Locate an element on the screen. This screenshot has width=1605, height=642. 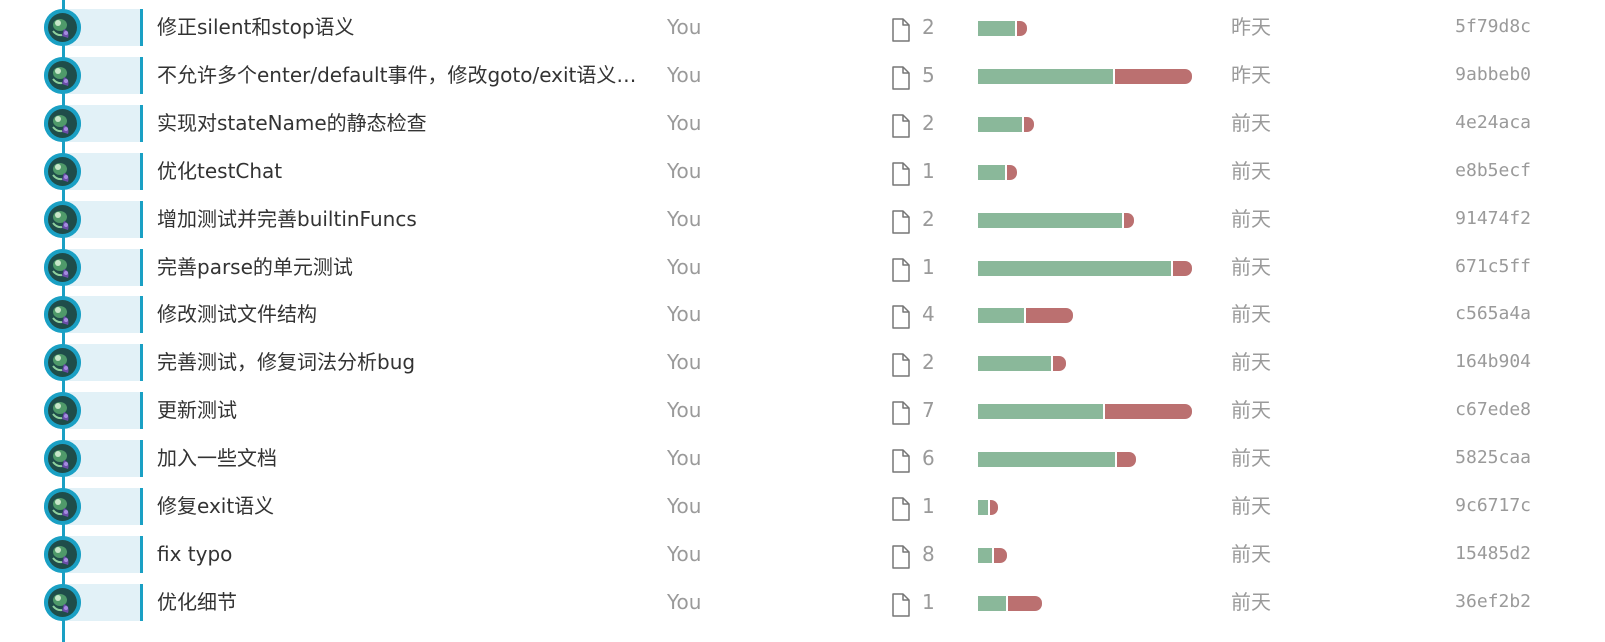
commit-message: 更新测试 is located at coordinates (401, 410).